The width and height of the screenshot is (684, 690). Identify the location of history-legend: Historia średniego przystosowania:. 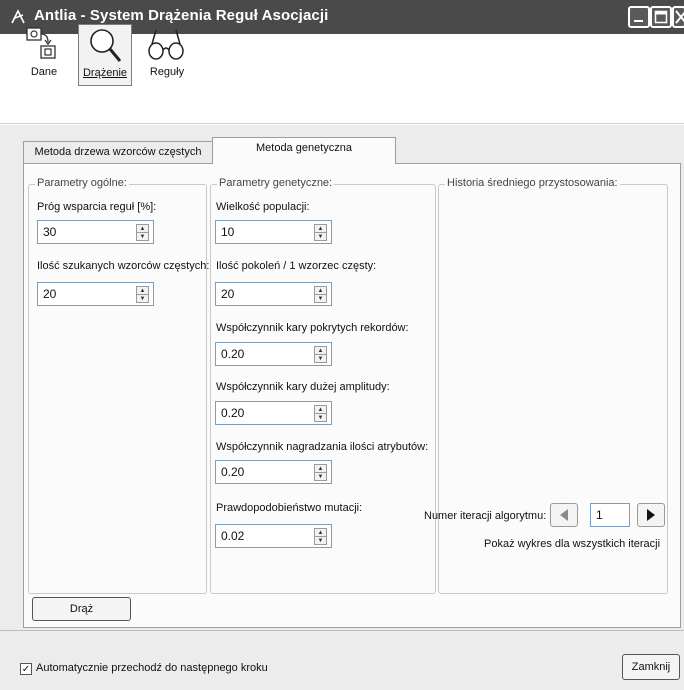
(532, 183).